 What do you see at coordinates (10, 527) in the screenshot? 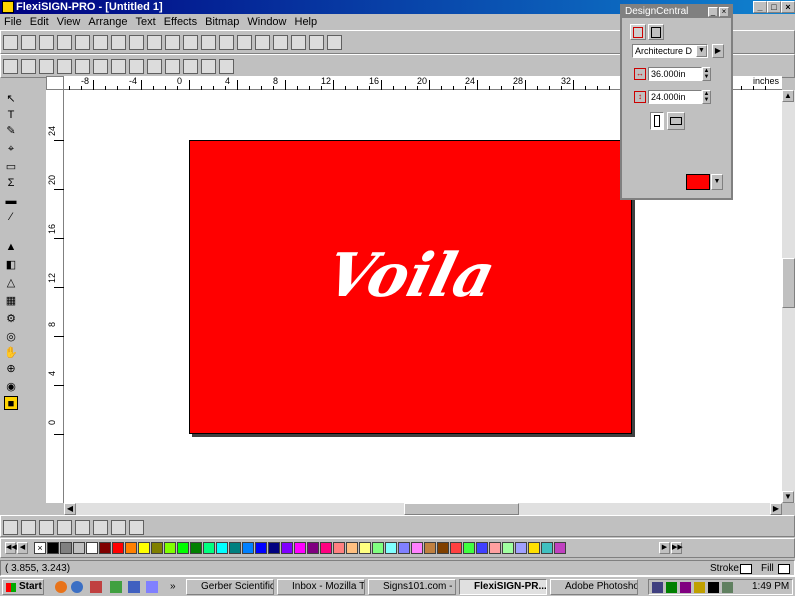
I see `select-curve-icon` at bounding box center [10, 527].